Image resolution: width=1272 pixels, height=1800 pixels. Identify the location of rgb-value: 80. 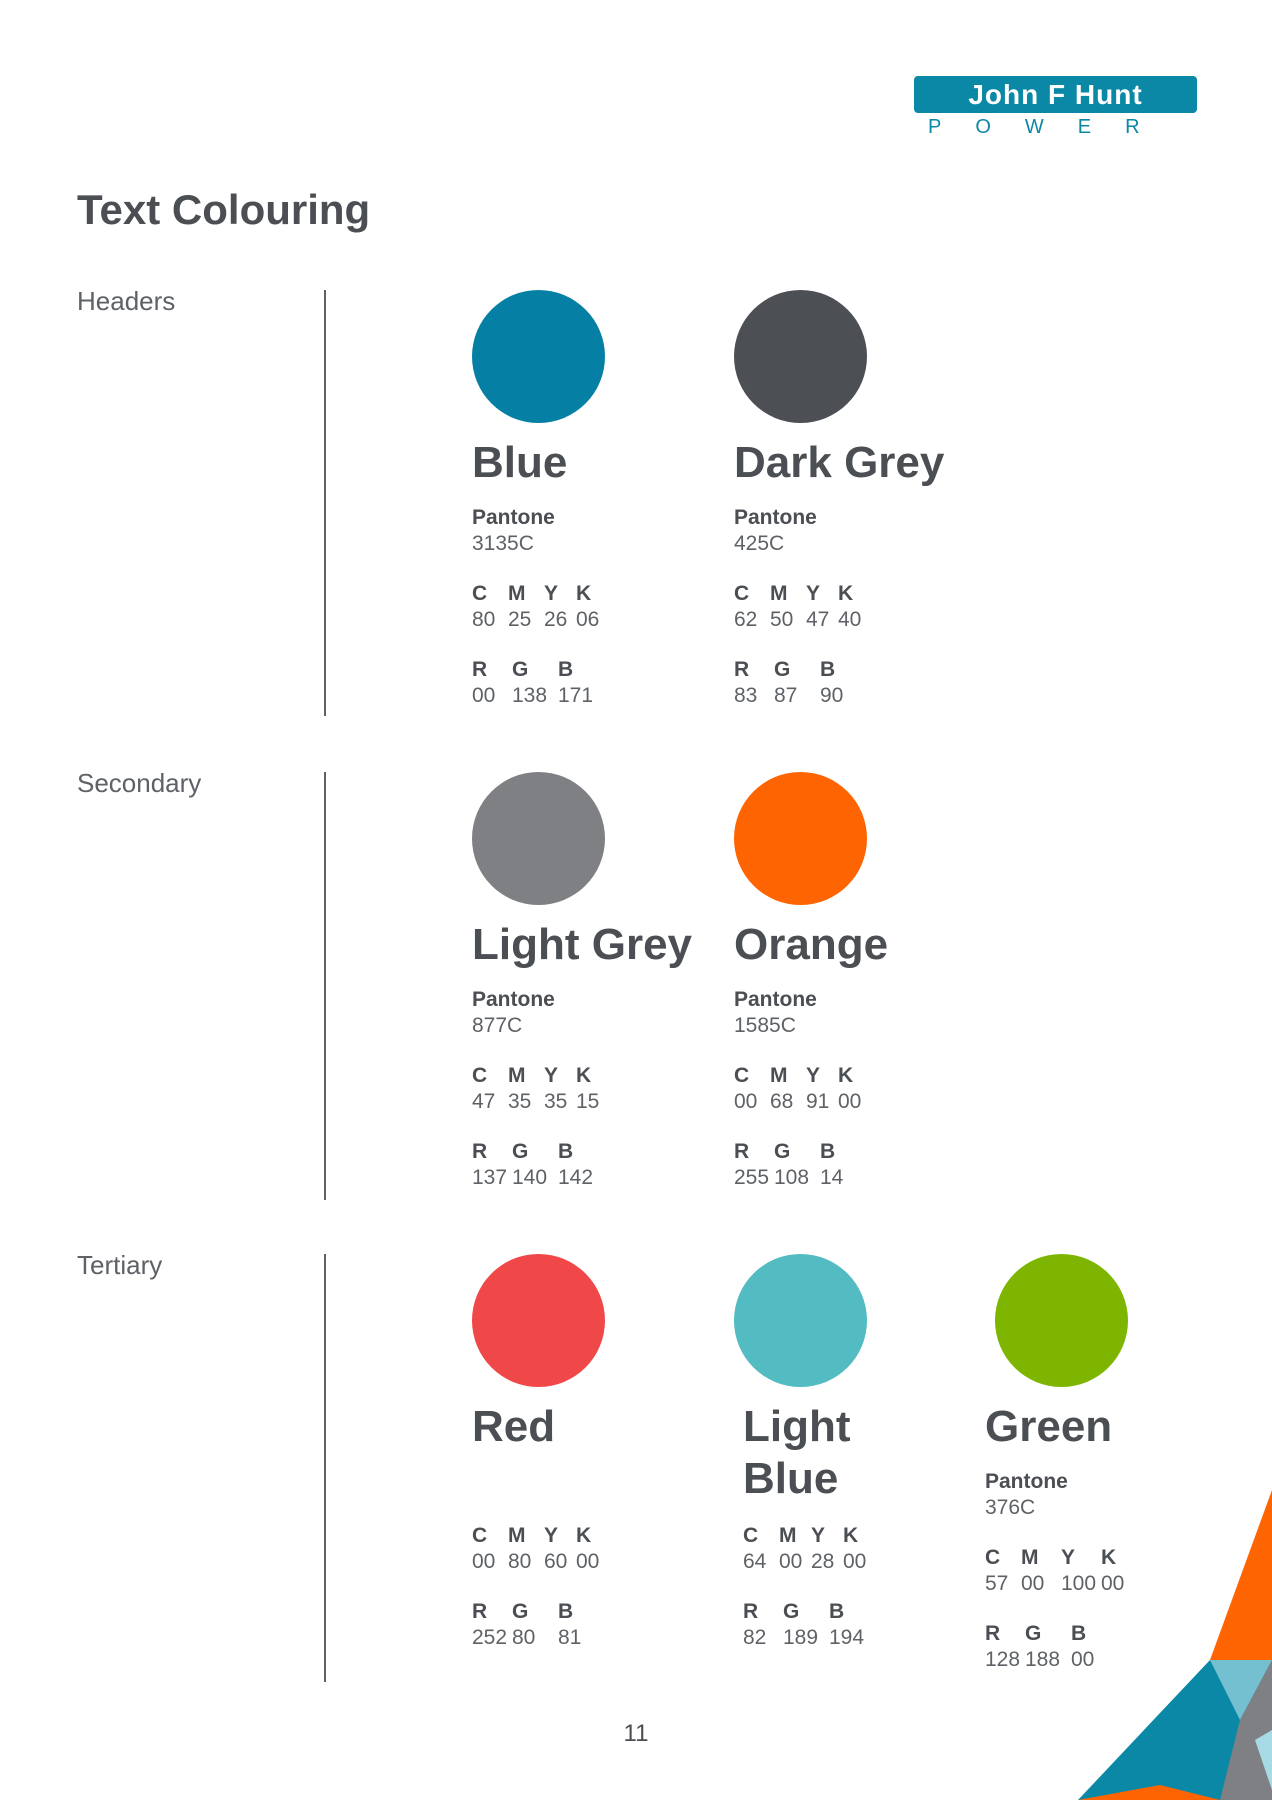
(524, 1637).